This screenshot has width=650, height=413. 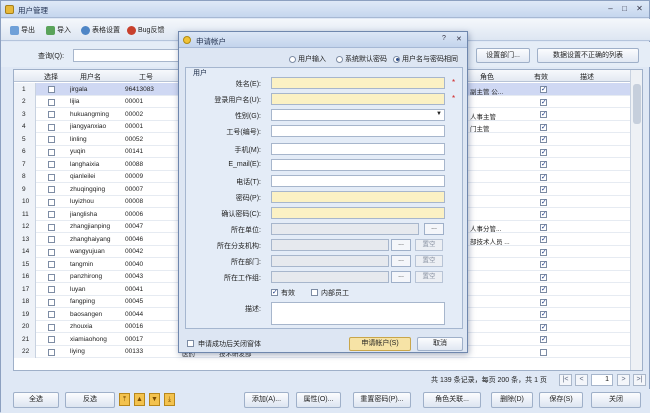 I want to click on header-description: 描述, so click(x=587, y=77).